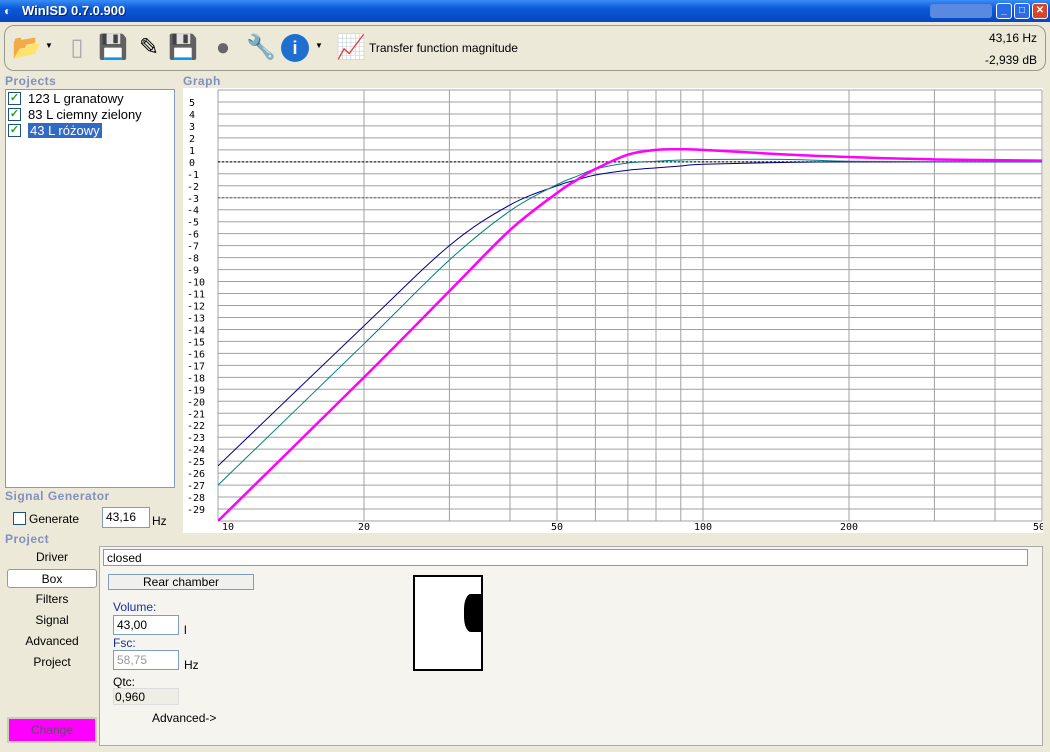  Describe the element at coordinates (525, 11) in the screenshot. I see `title-bar: ◐ WinISD 0.7.0.900 _ □ ✕` at that location.